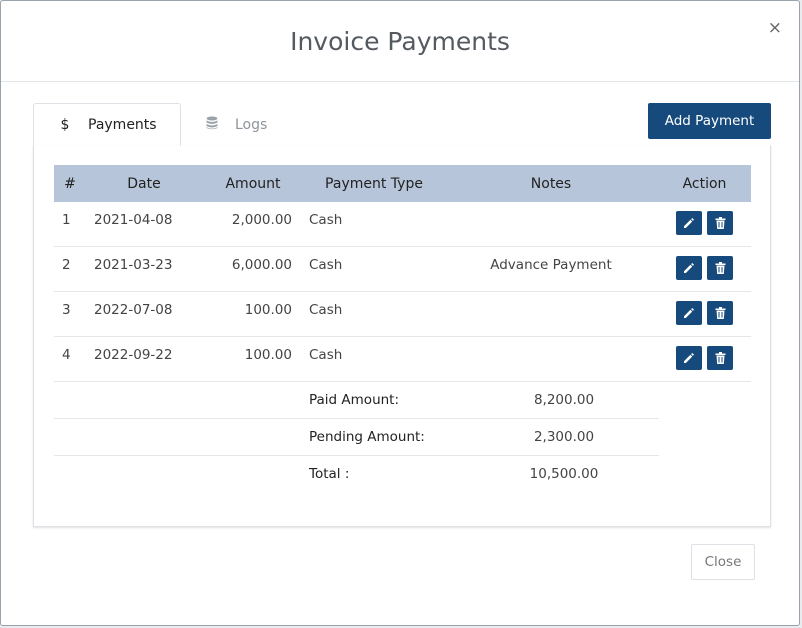  I want to click on close-icon: ×, so click(775, 28).